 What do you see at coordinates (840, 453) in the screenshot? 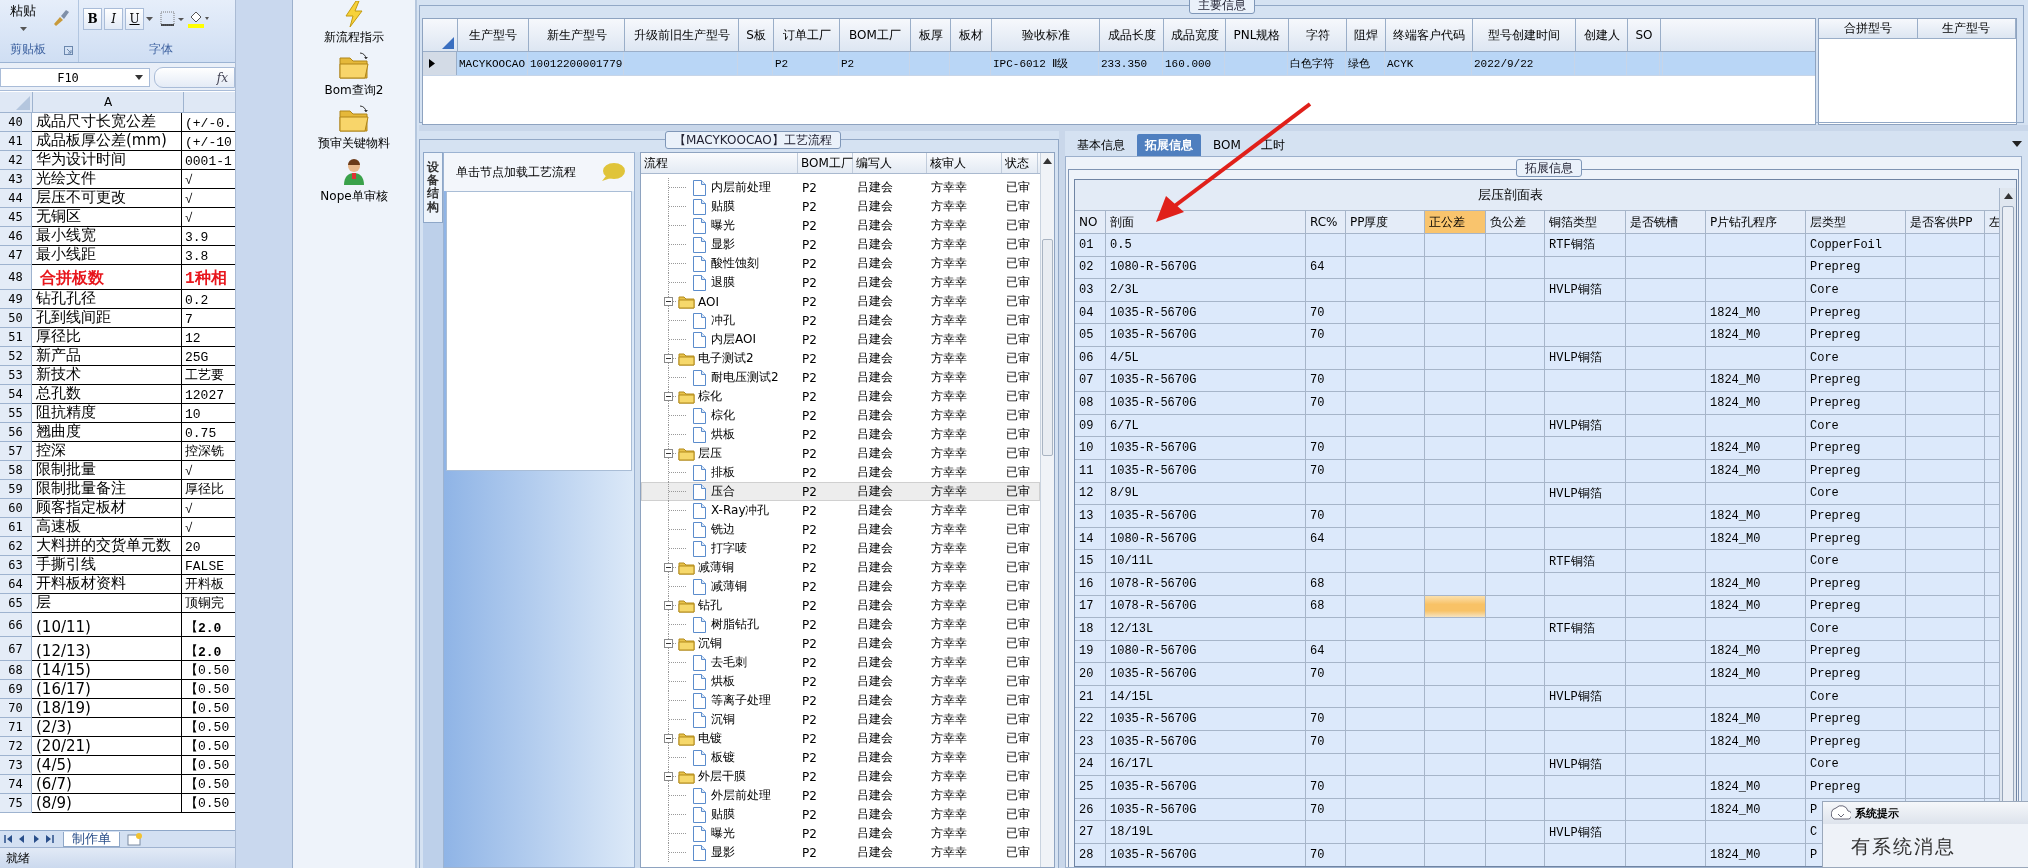
I see `tree-row: 层压 P2 吕建会 方幸幸 已审` at bounding box center [840, 453].